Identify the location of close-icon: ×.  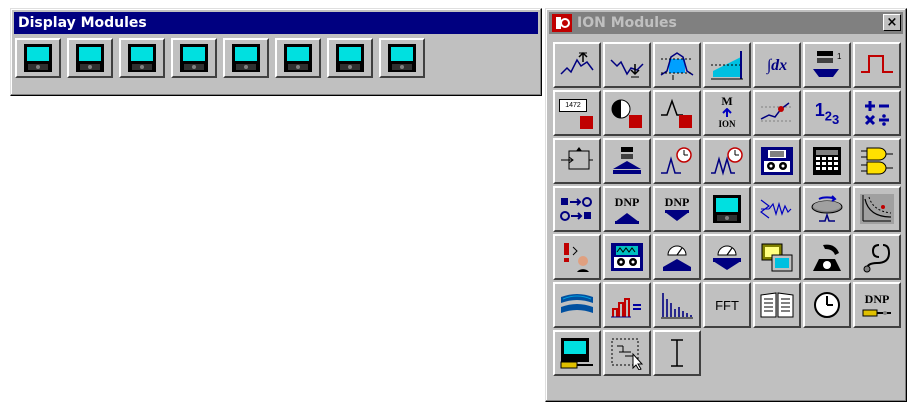
(892, 22).